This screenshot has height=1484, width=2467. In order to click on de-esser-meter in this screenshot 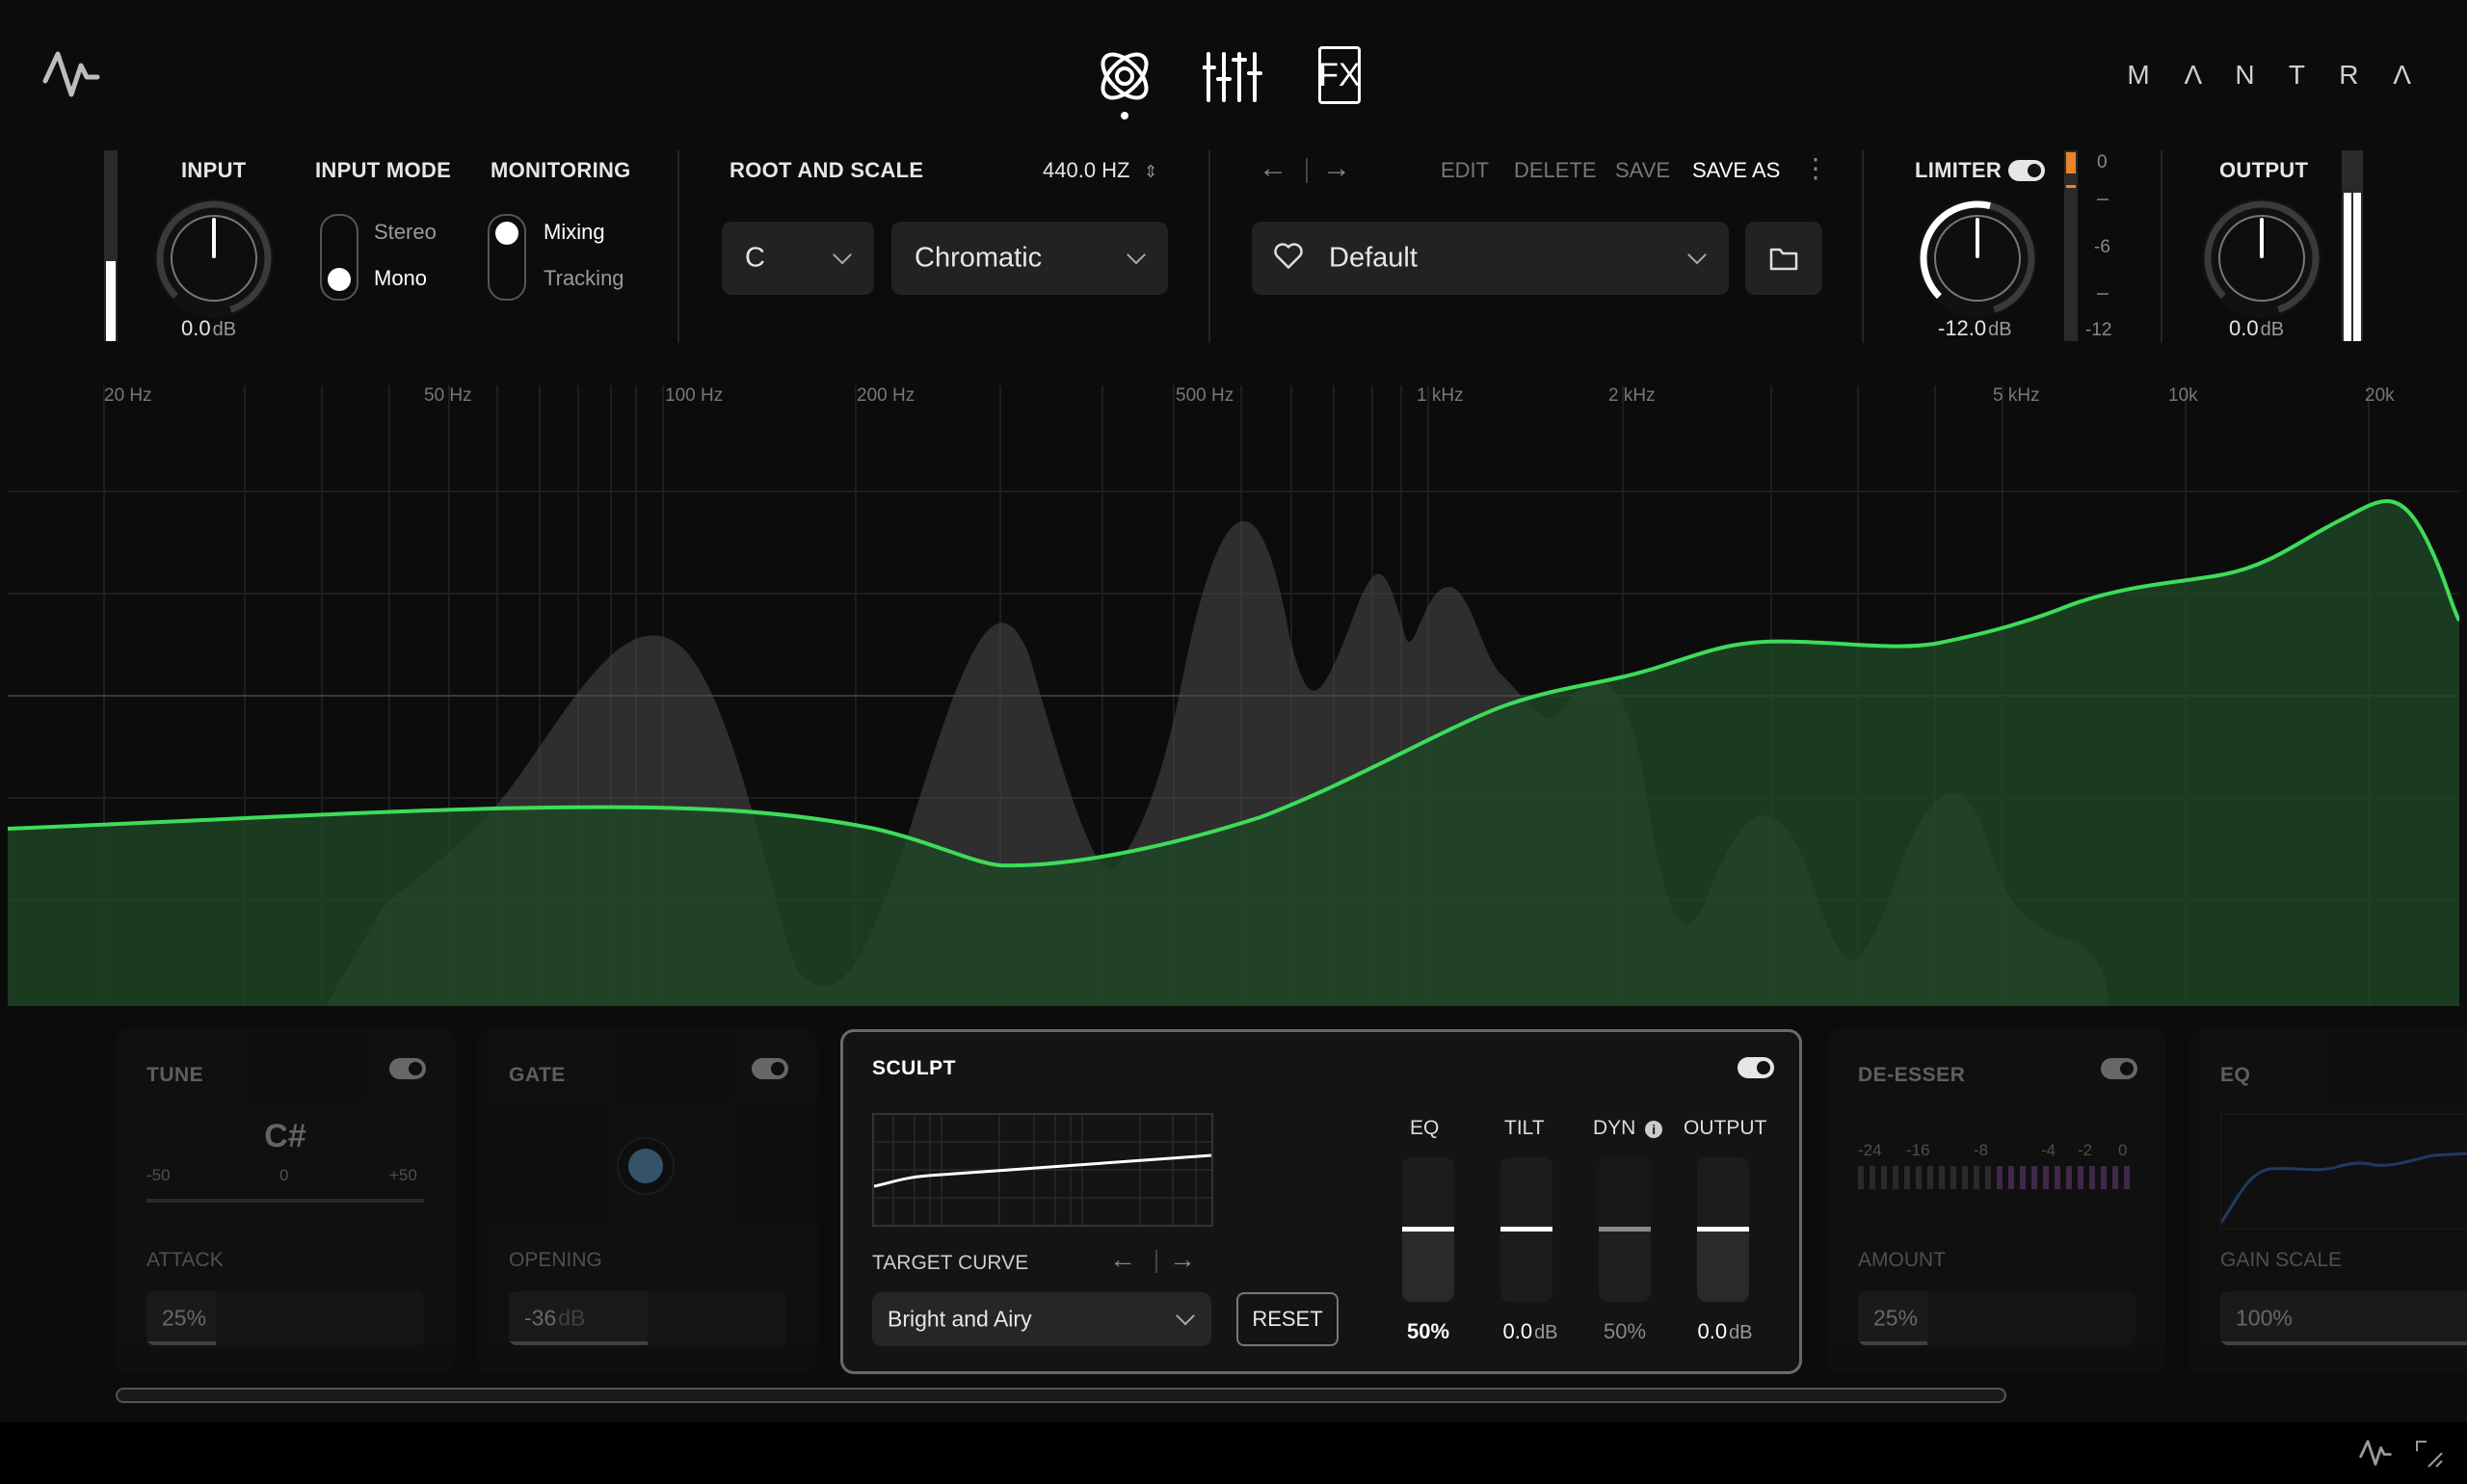, I will do `click(1997, 1177)`.